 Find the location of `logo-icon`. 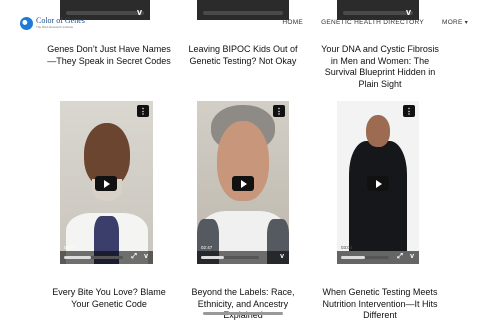

logo-icon is located at coordinates (26, 23).